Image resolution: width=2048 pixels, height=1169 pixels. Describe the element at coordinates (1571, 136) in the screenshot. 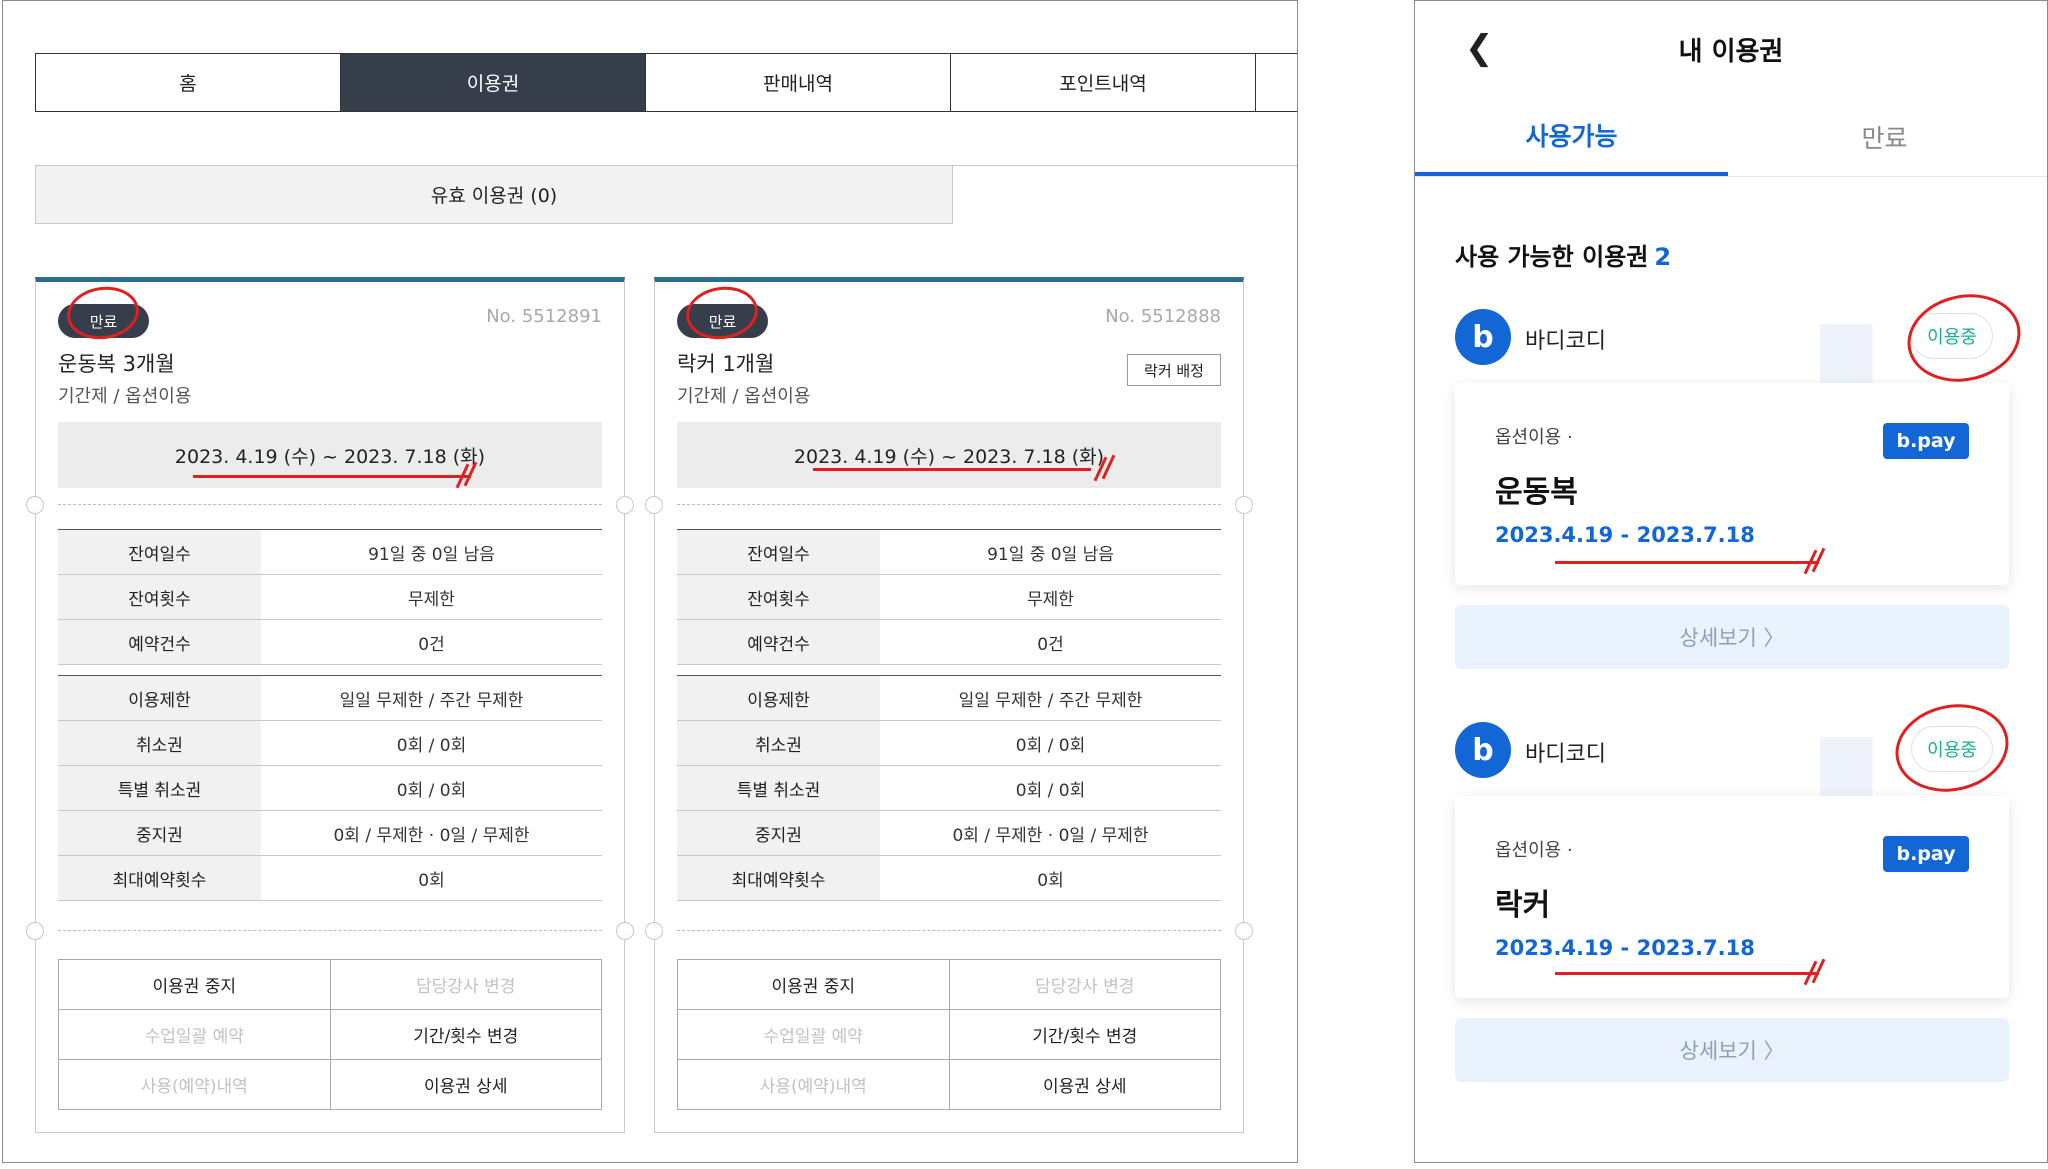

I see `tab-available: 사용가능` at that location.